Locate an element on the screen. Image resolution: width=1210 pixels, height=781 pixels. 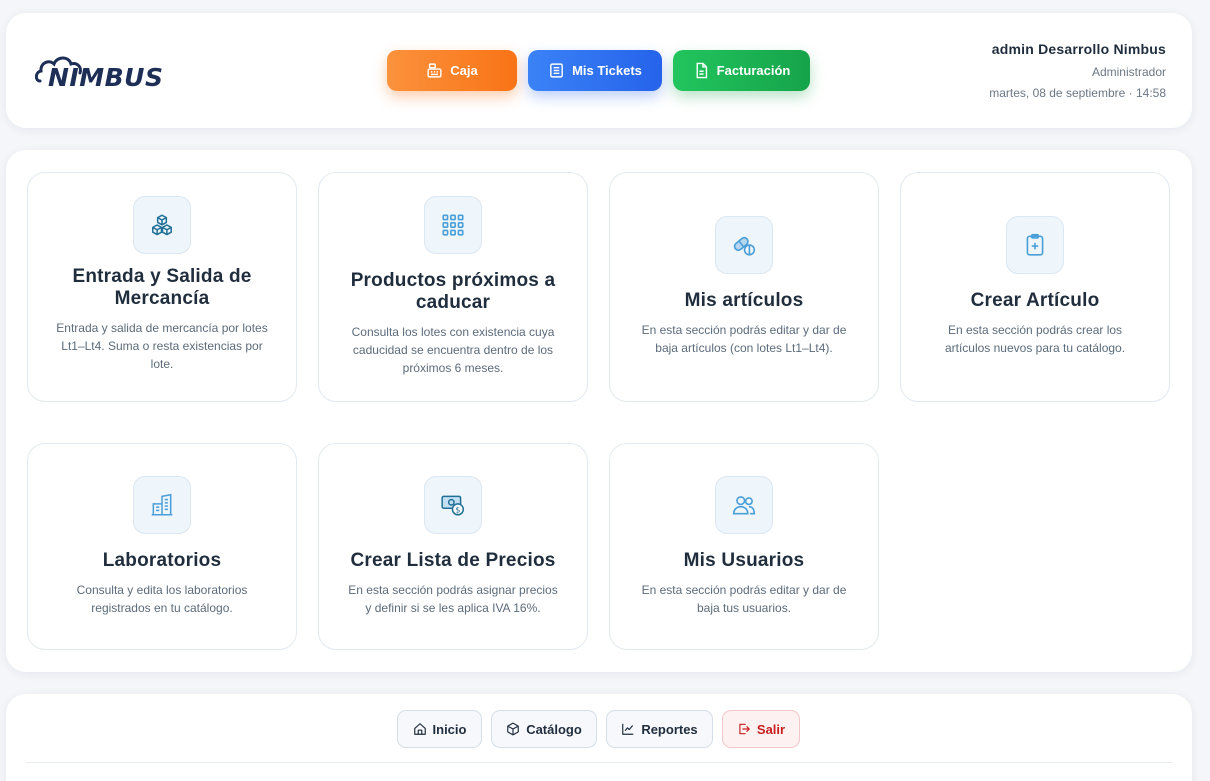
user-role: Administrador is located at coordinates (1128, 72).